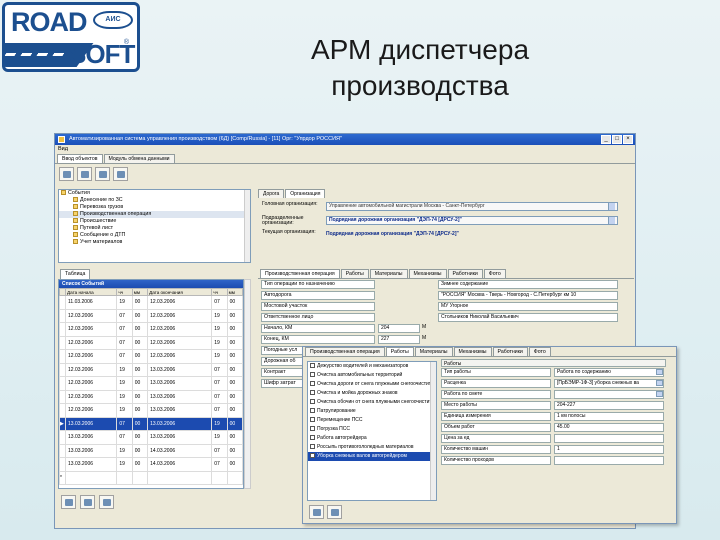  Describe the element at coordinates (372, 420) in the screenshot. I see `operation-item: Перемещение ПСС` at that location.